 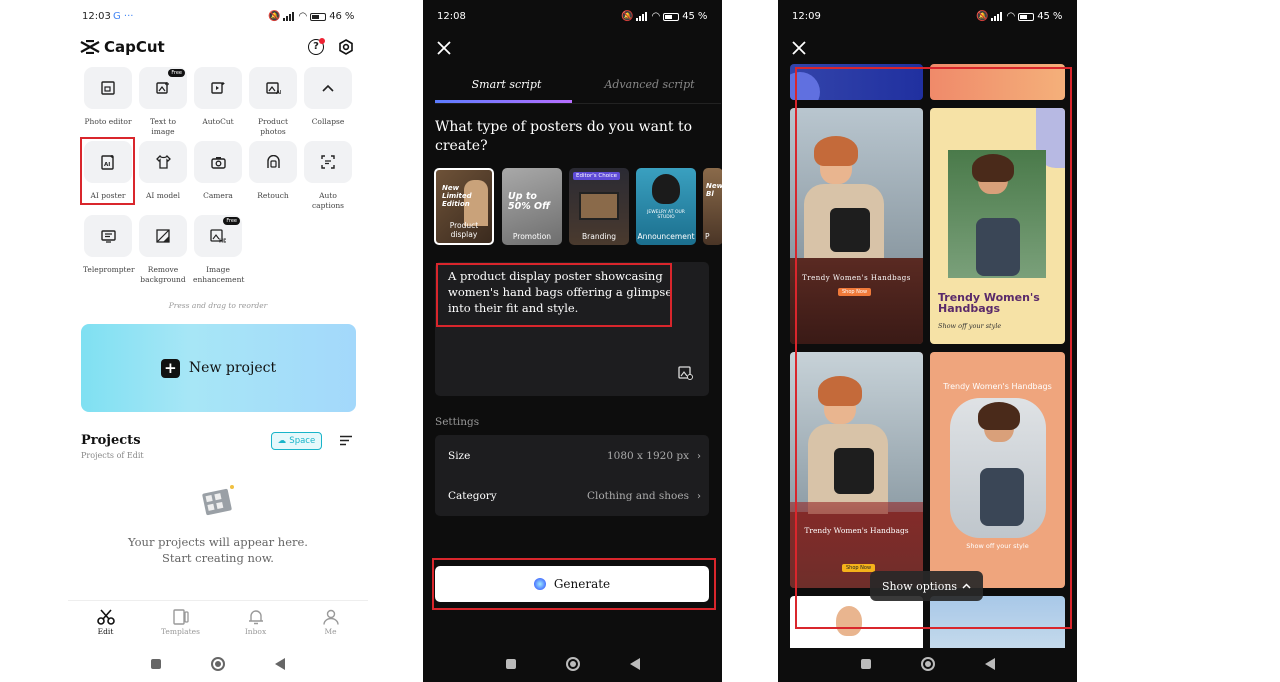 I want to click on portrait-image, so click(x=666, y=189).